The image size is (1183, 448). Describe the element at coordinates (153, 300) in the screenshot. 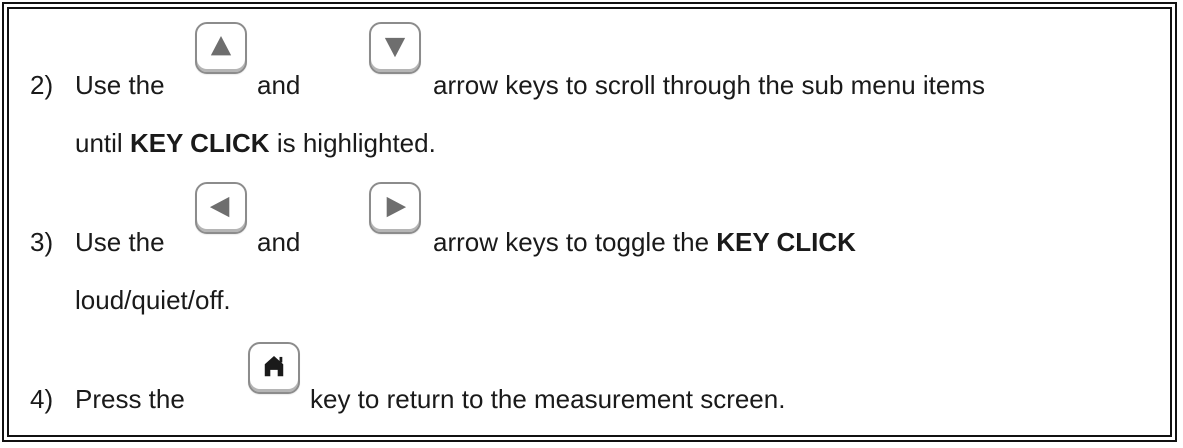

I see `step-text-line2: loud/quiet/off.` at that location.